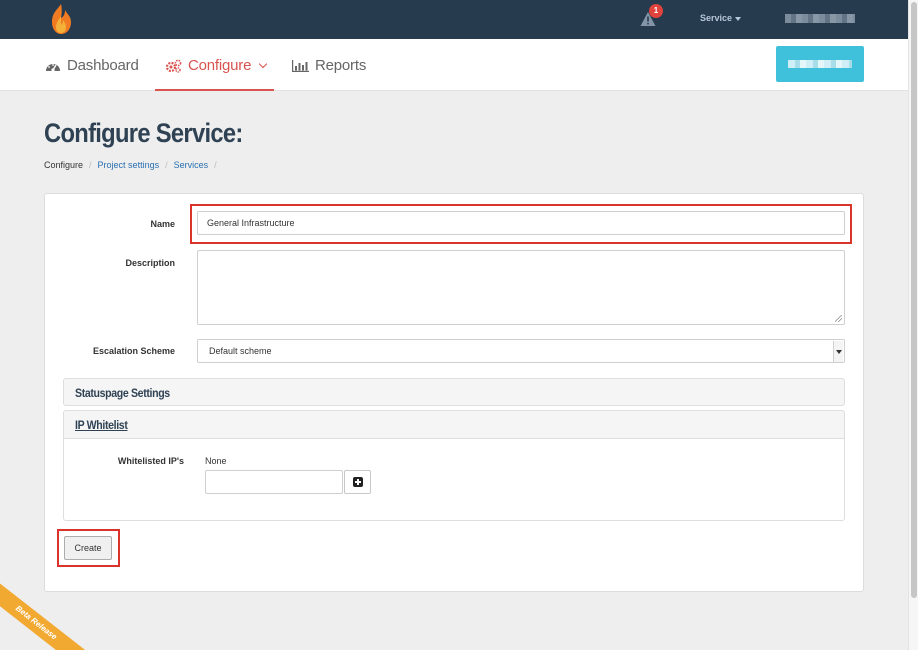 The image size is (918, 650). I want to click on name-label: Name, so click(162, 224).